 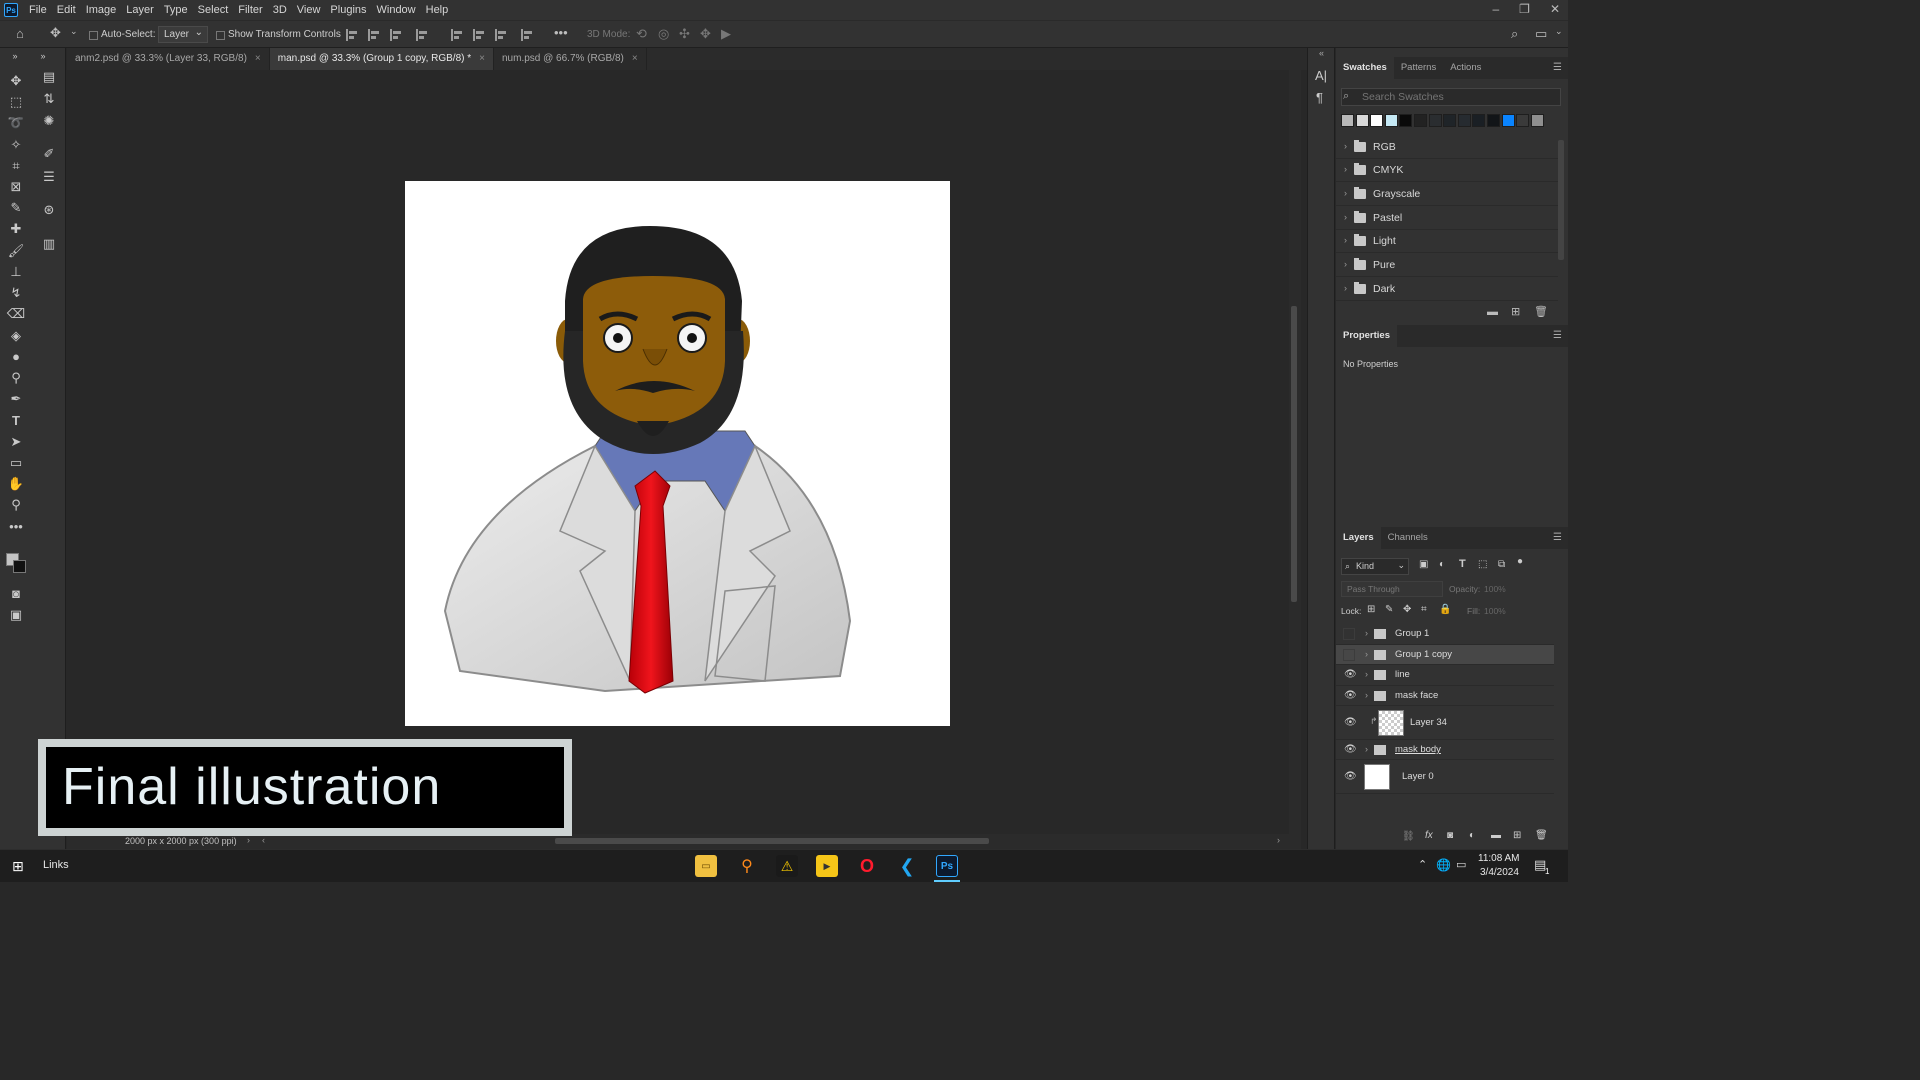 What do you see at coordinates (1422, 864) in the screenshot?
I see `chevron-up-icon: ⌃` at bounding box center [1422, 864].